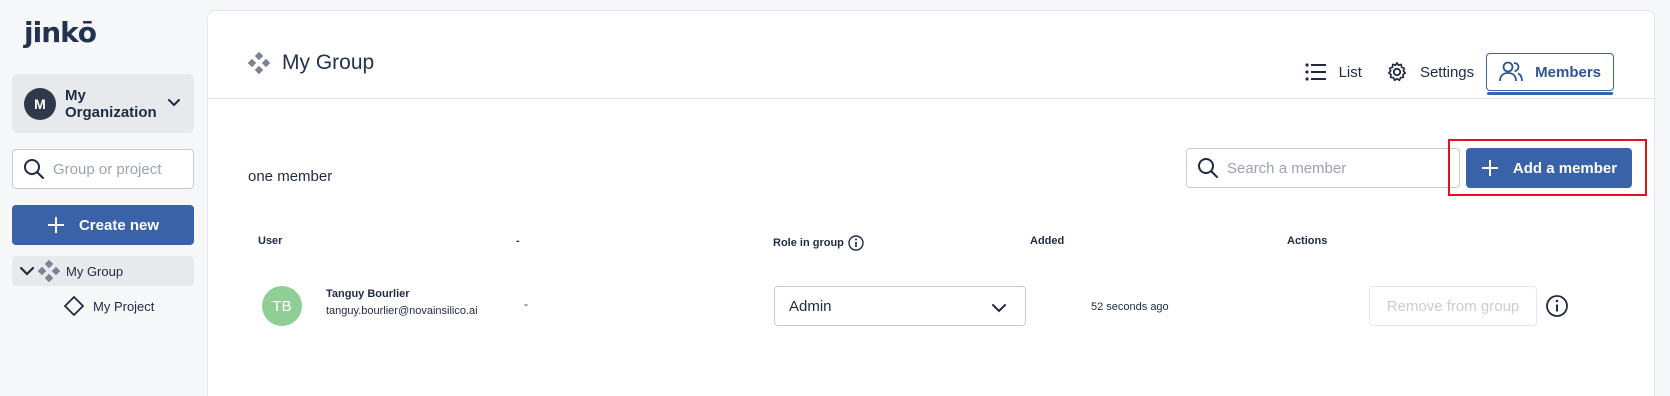  What do you see at coordinates (1333, 72) in the screenshot?
I see `tab-list: List` at bounding box center [1333, 72].